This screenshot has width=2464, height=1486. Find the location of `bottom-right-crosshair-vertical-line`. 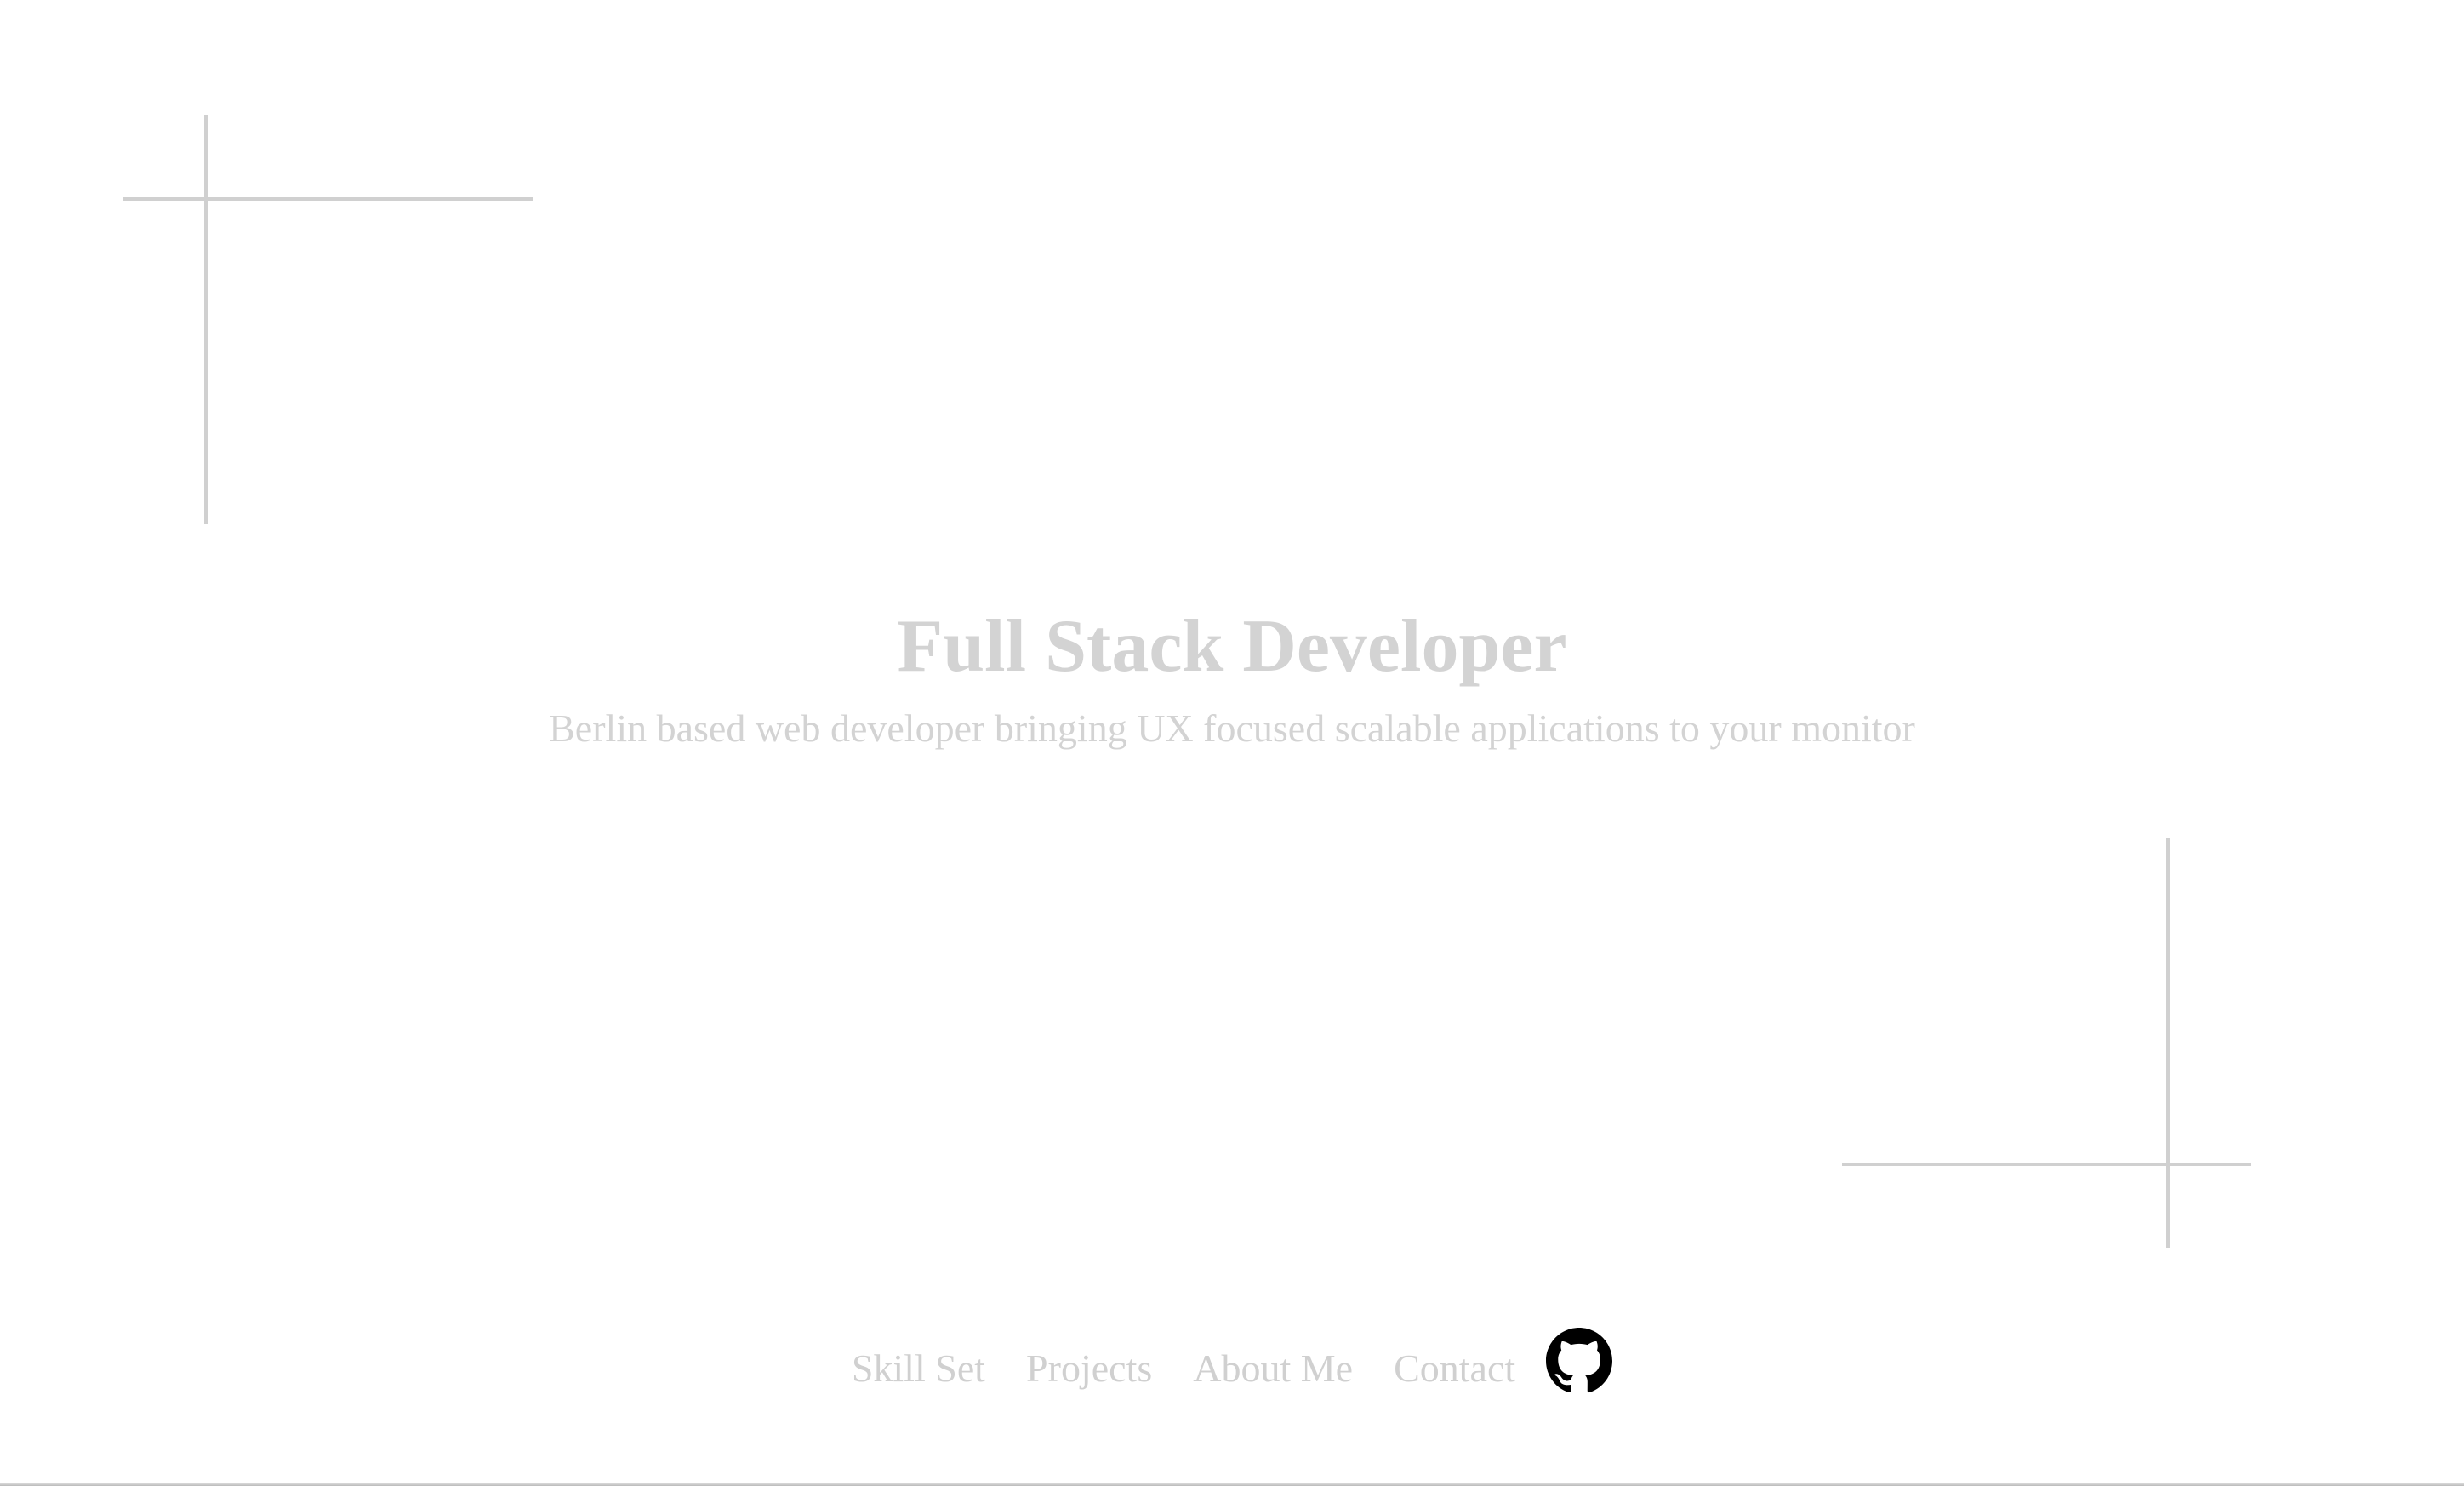

bottom-right-crosshair-vertical-line is located at coordinates (2168, 1043).